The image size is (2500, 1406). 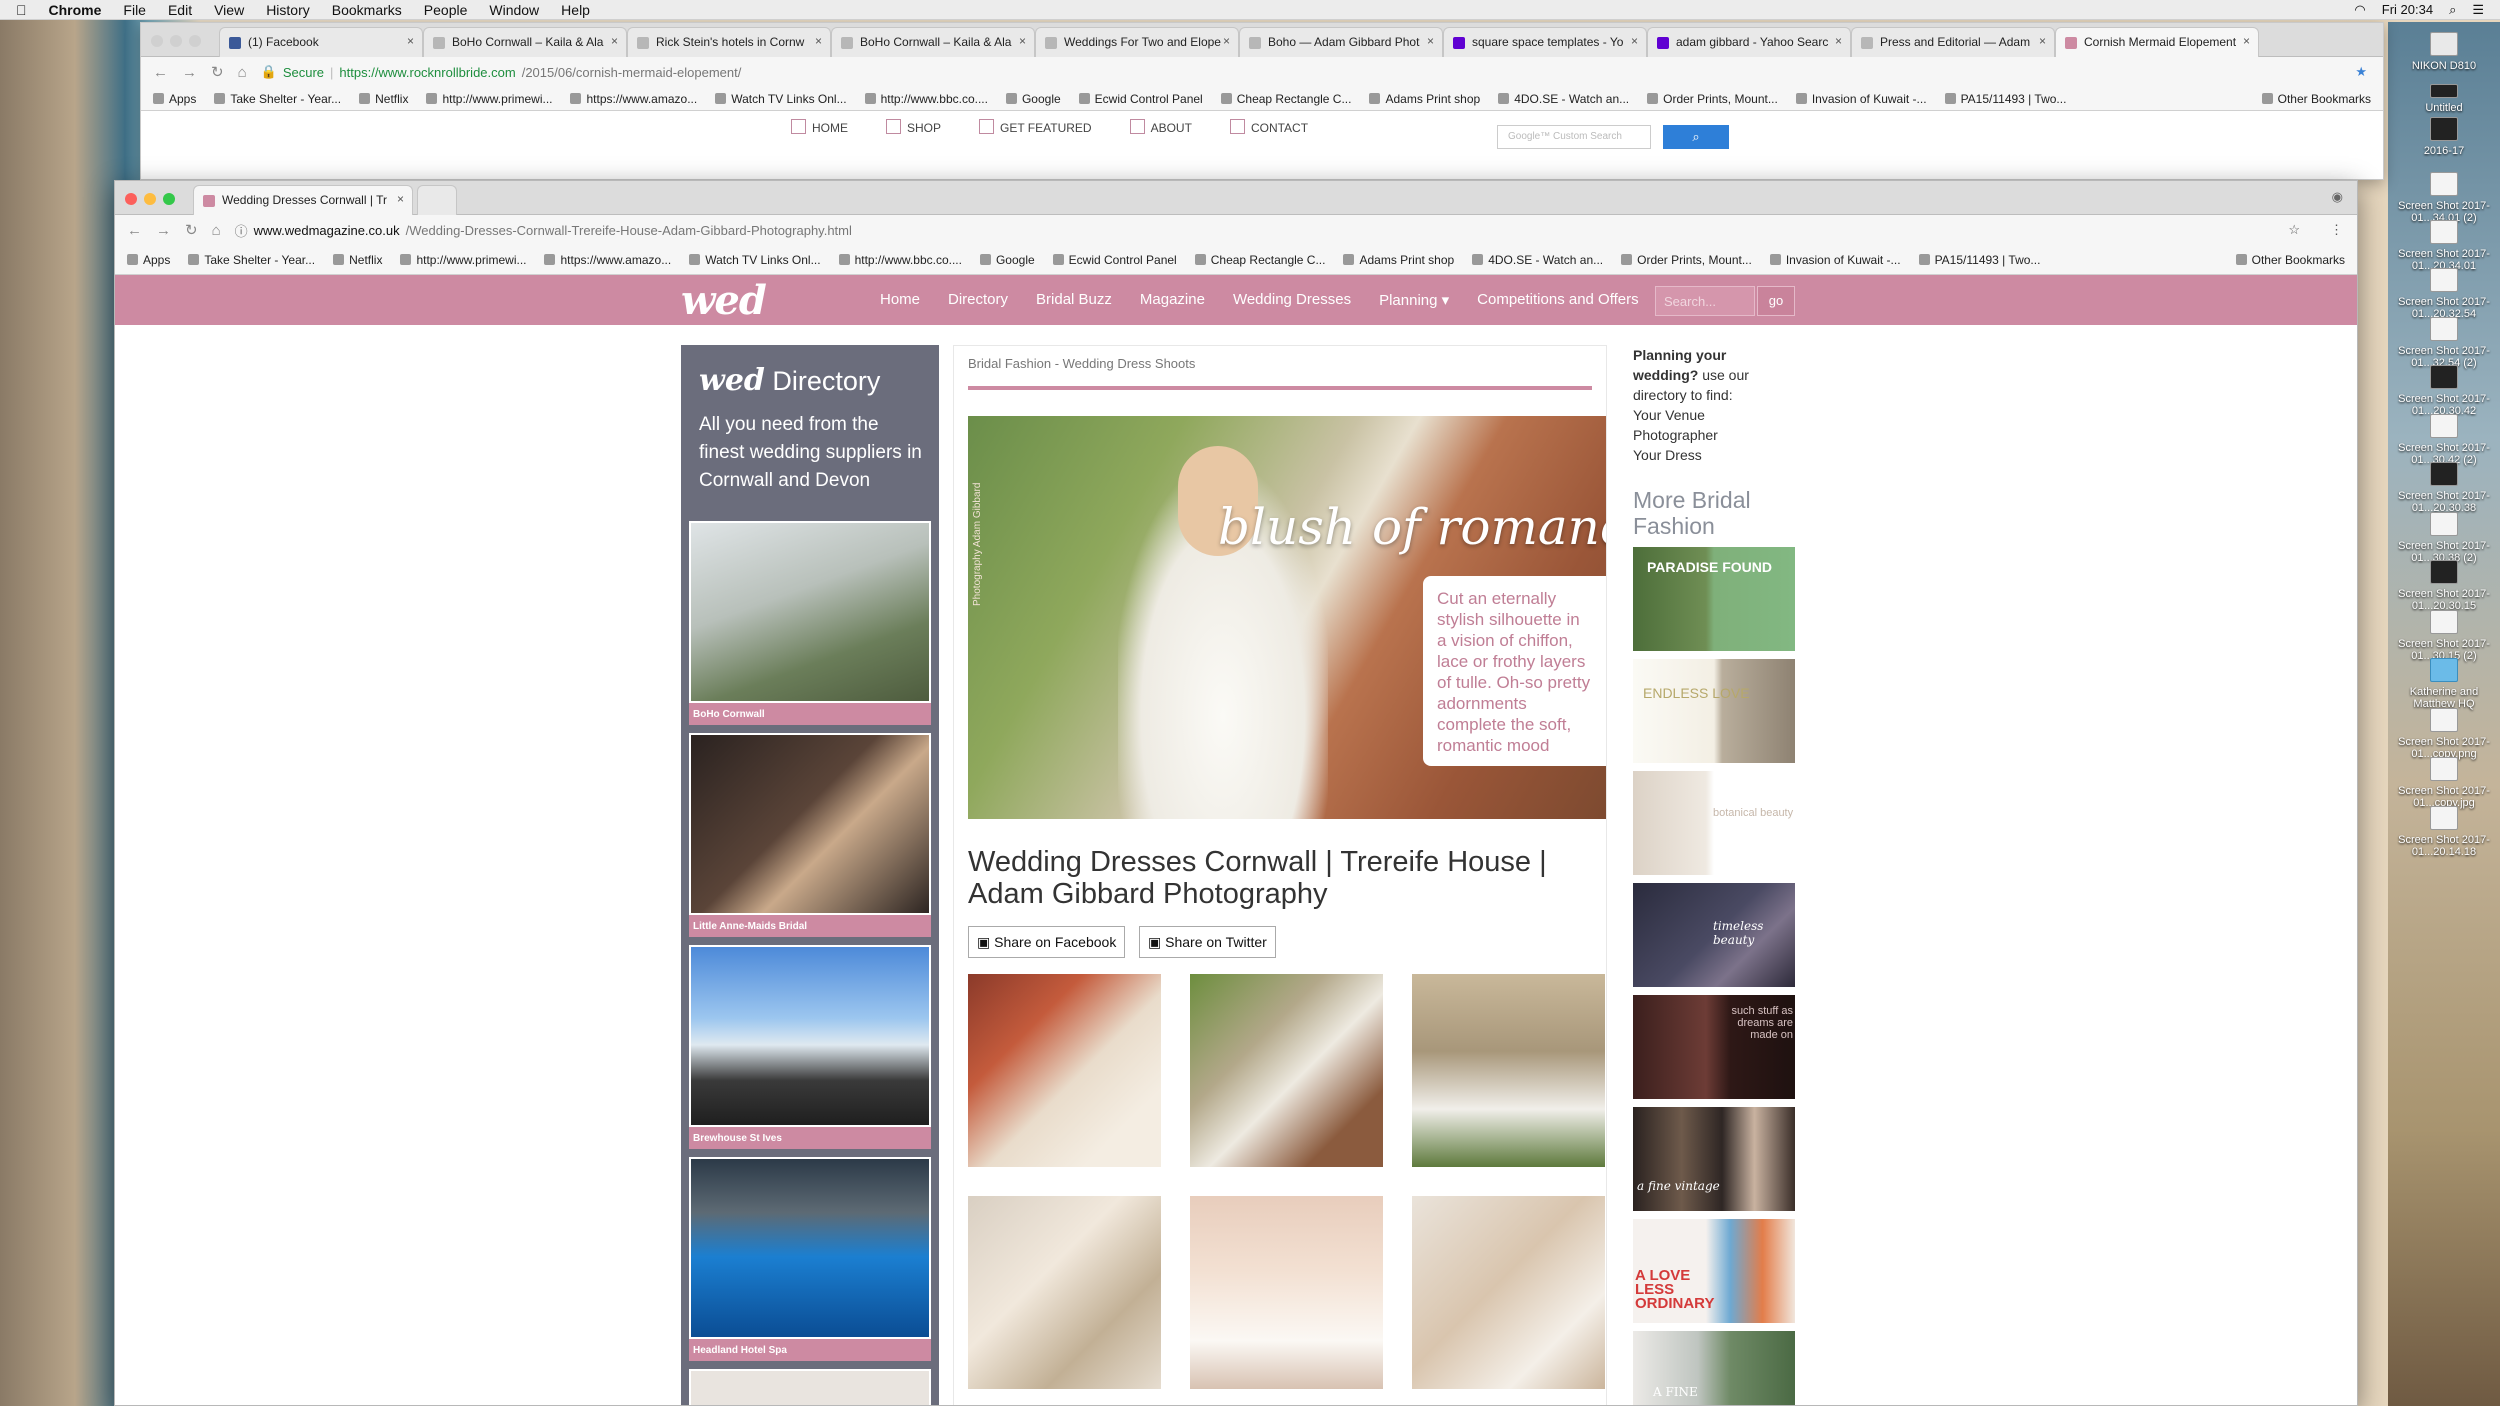 What do you see at coordinates (2444, 198) in the screenshot?
I see `desktop-icon: Screen Shot 2017-01...34.01 (2)` at bounding box center [2444, 198].